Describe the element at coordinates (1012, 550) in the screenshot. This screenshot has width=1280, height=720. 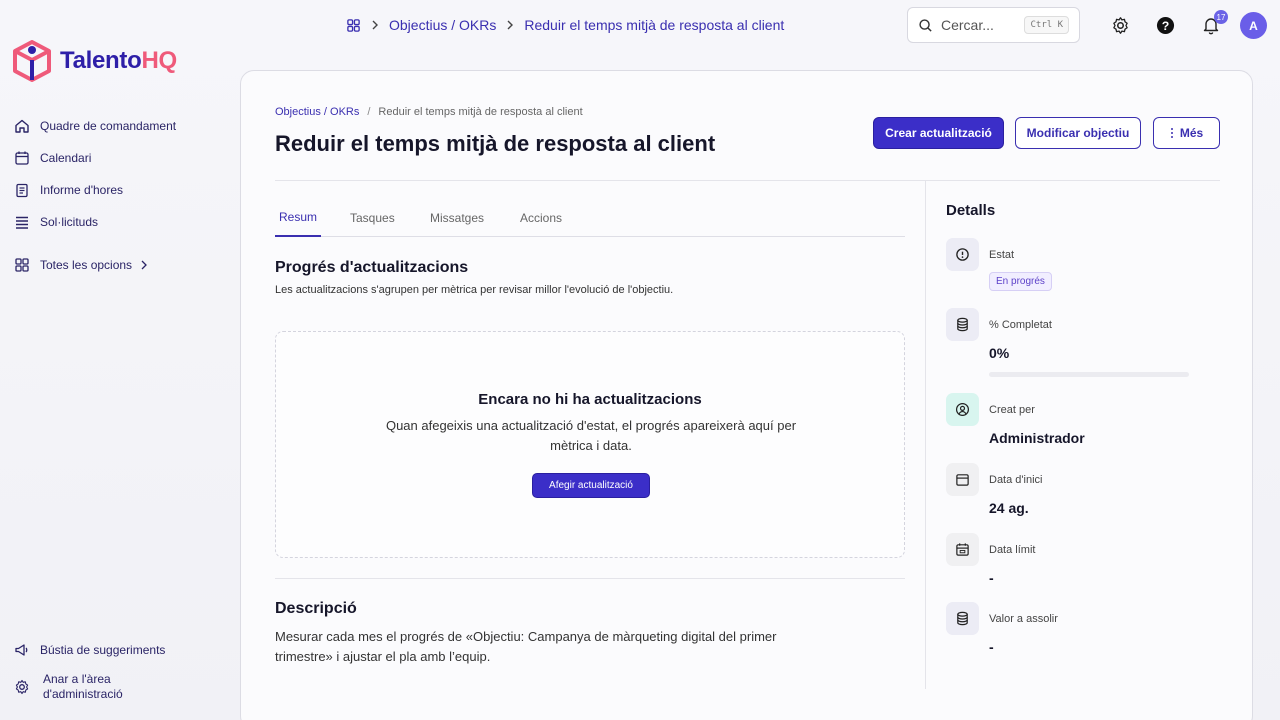
I see `detail-label: Data límit` at that location.